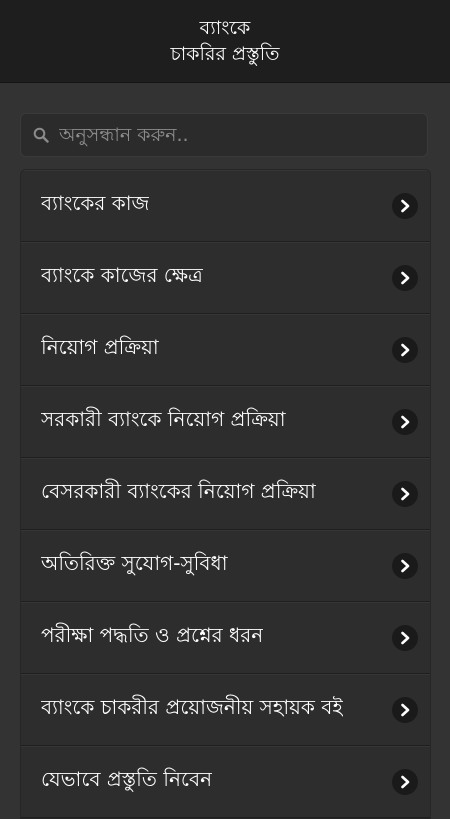 The height and width of the screenshot is (819, 450). What do you see at coordinates (225, 27) in the screenshot?
I see `app-title-line1: ব্যাংকে` at bounding box center [225, 27].